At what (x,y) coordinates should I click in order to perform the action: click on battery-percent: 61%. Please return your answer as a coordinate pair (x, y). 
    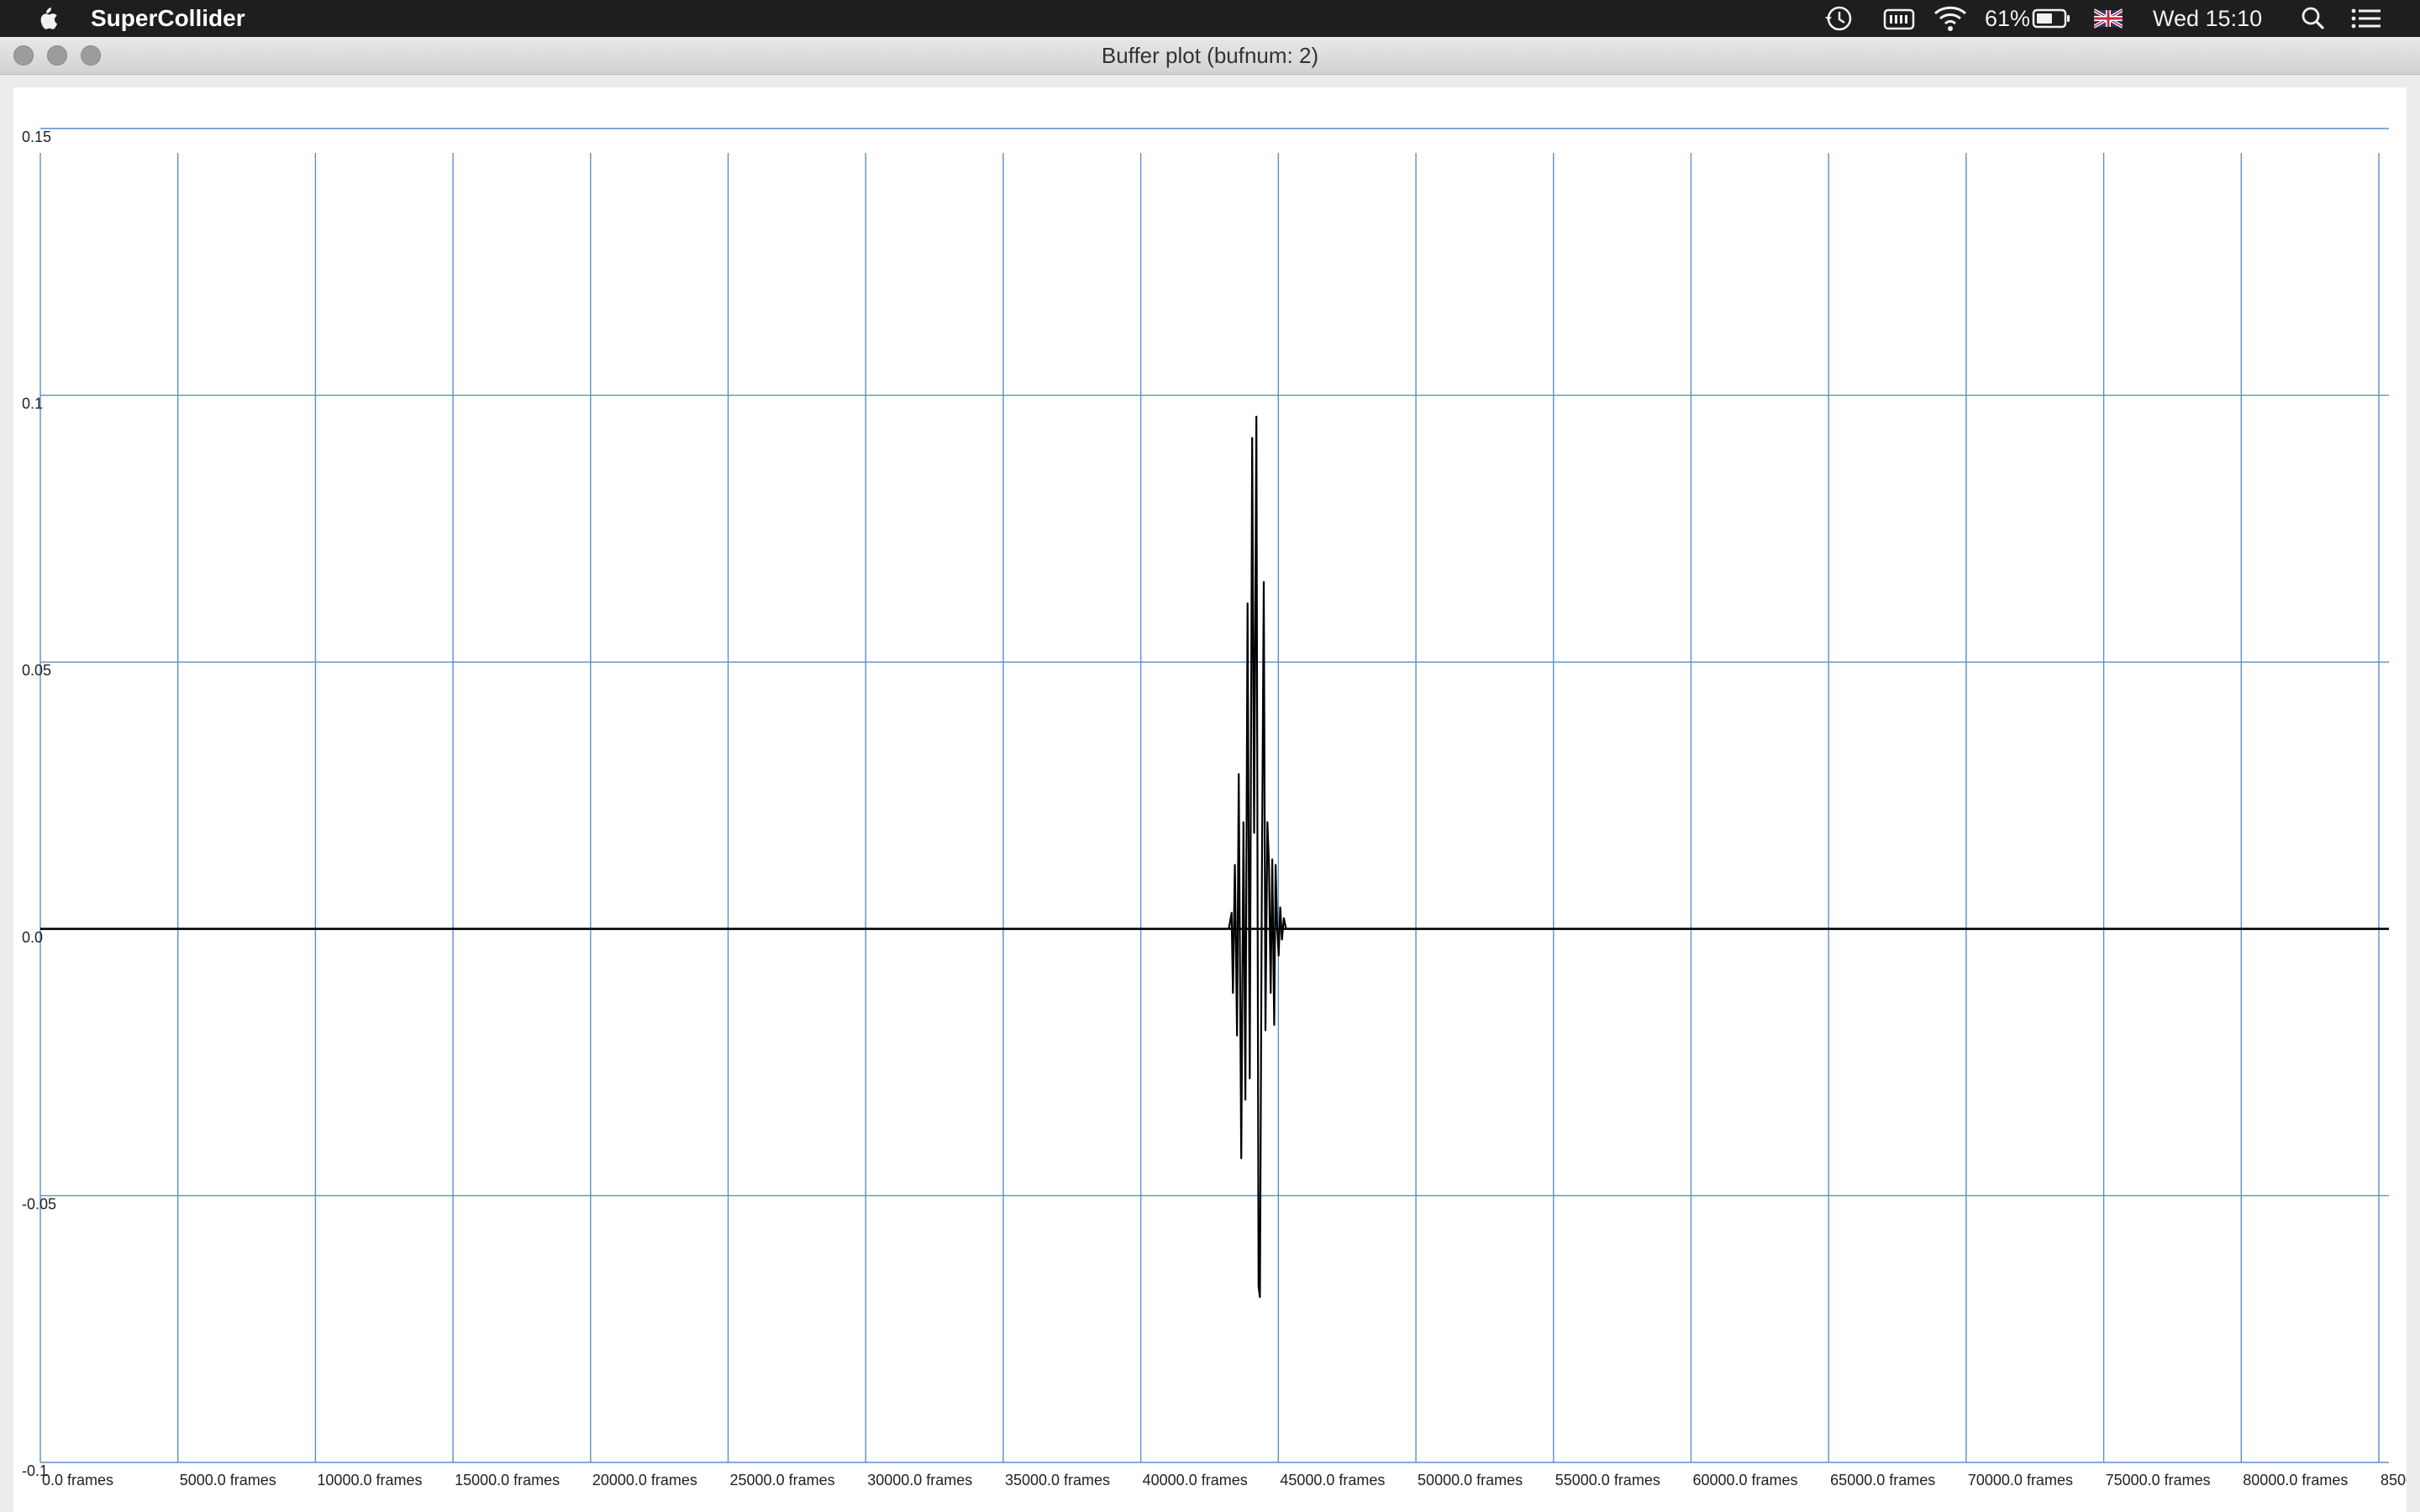
    Looking at the image, I should click on (2008, 18).